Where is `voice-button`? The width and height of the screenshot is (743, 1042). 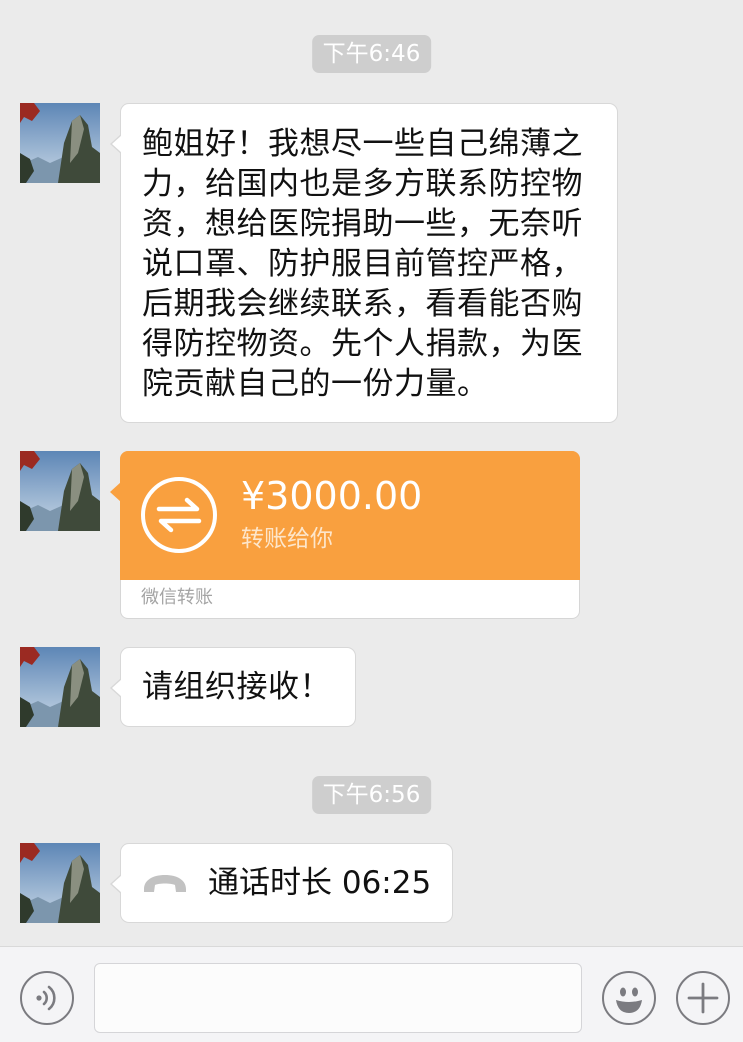
voice-button is located at coordinates (47, 998).